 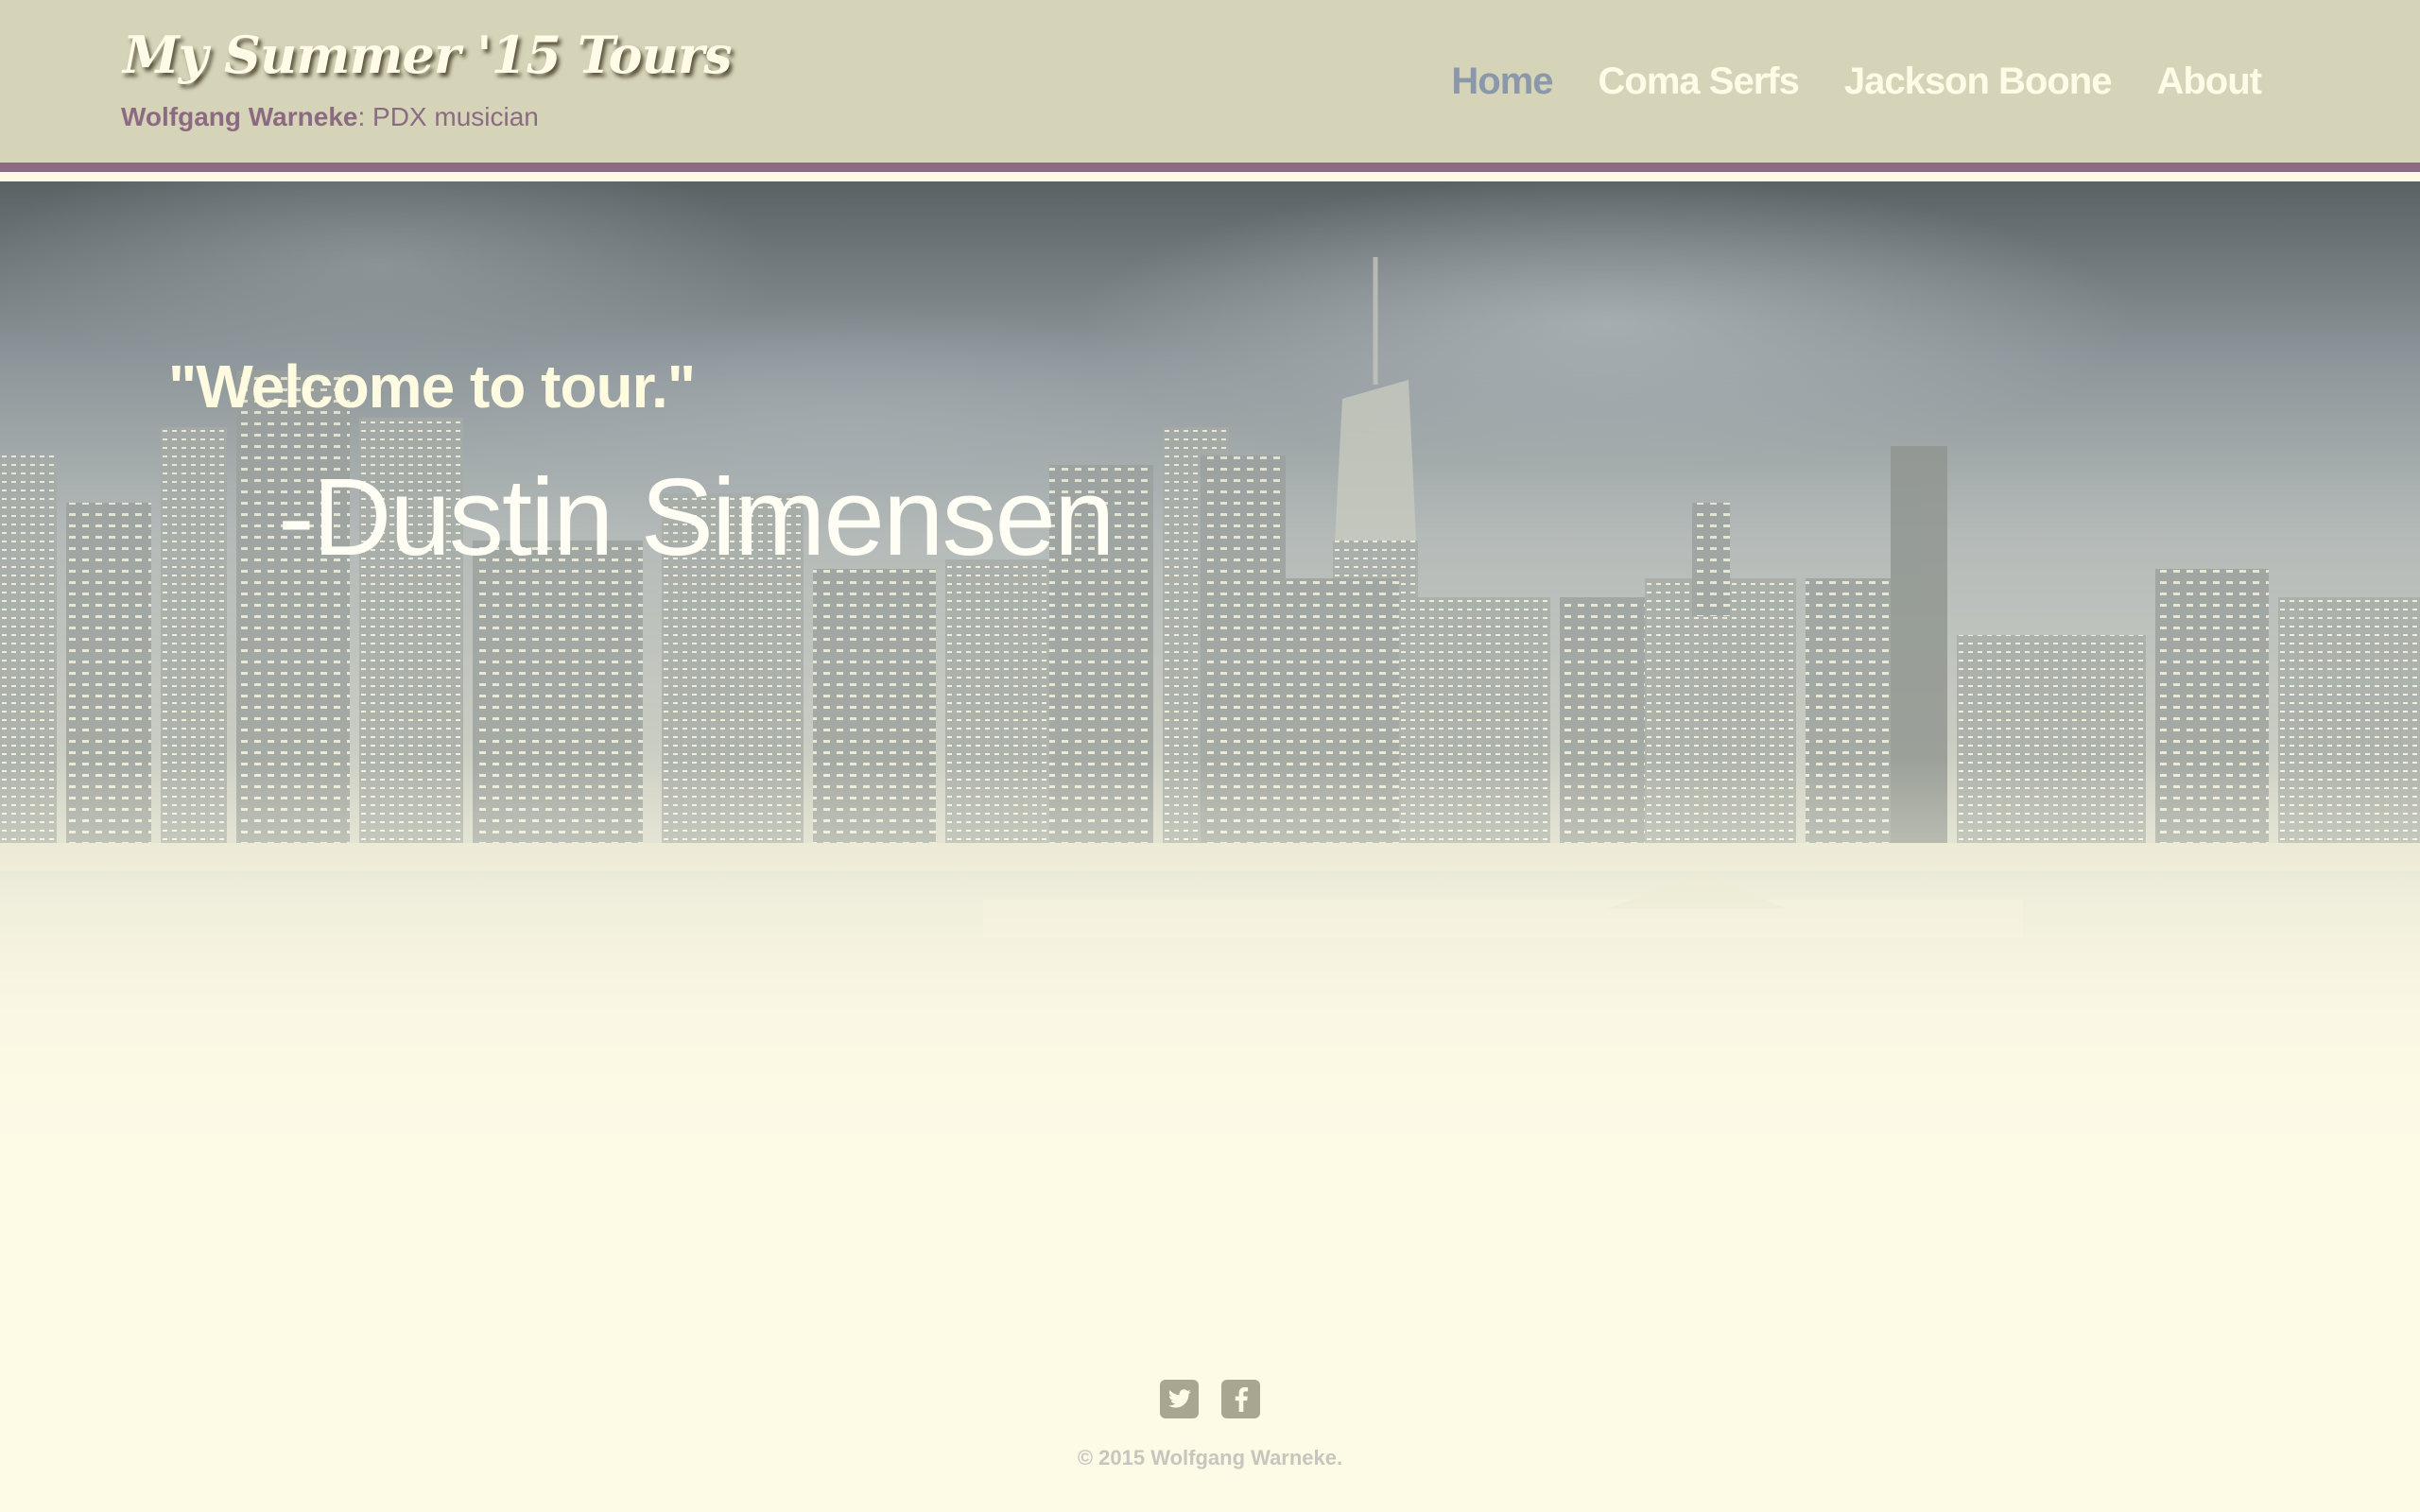 I want to click on nav-item-jackson-boone: Jackson Boone, so click(x=1978, y=81).